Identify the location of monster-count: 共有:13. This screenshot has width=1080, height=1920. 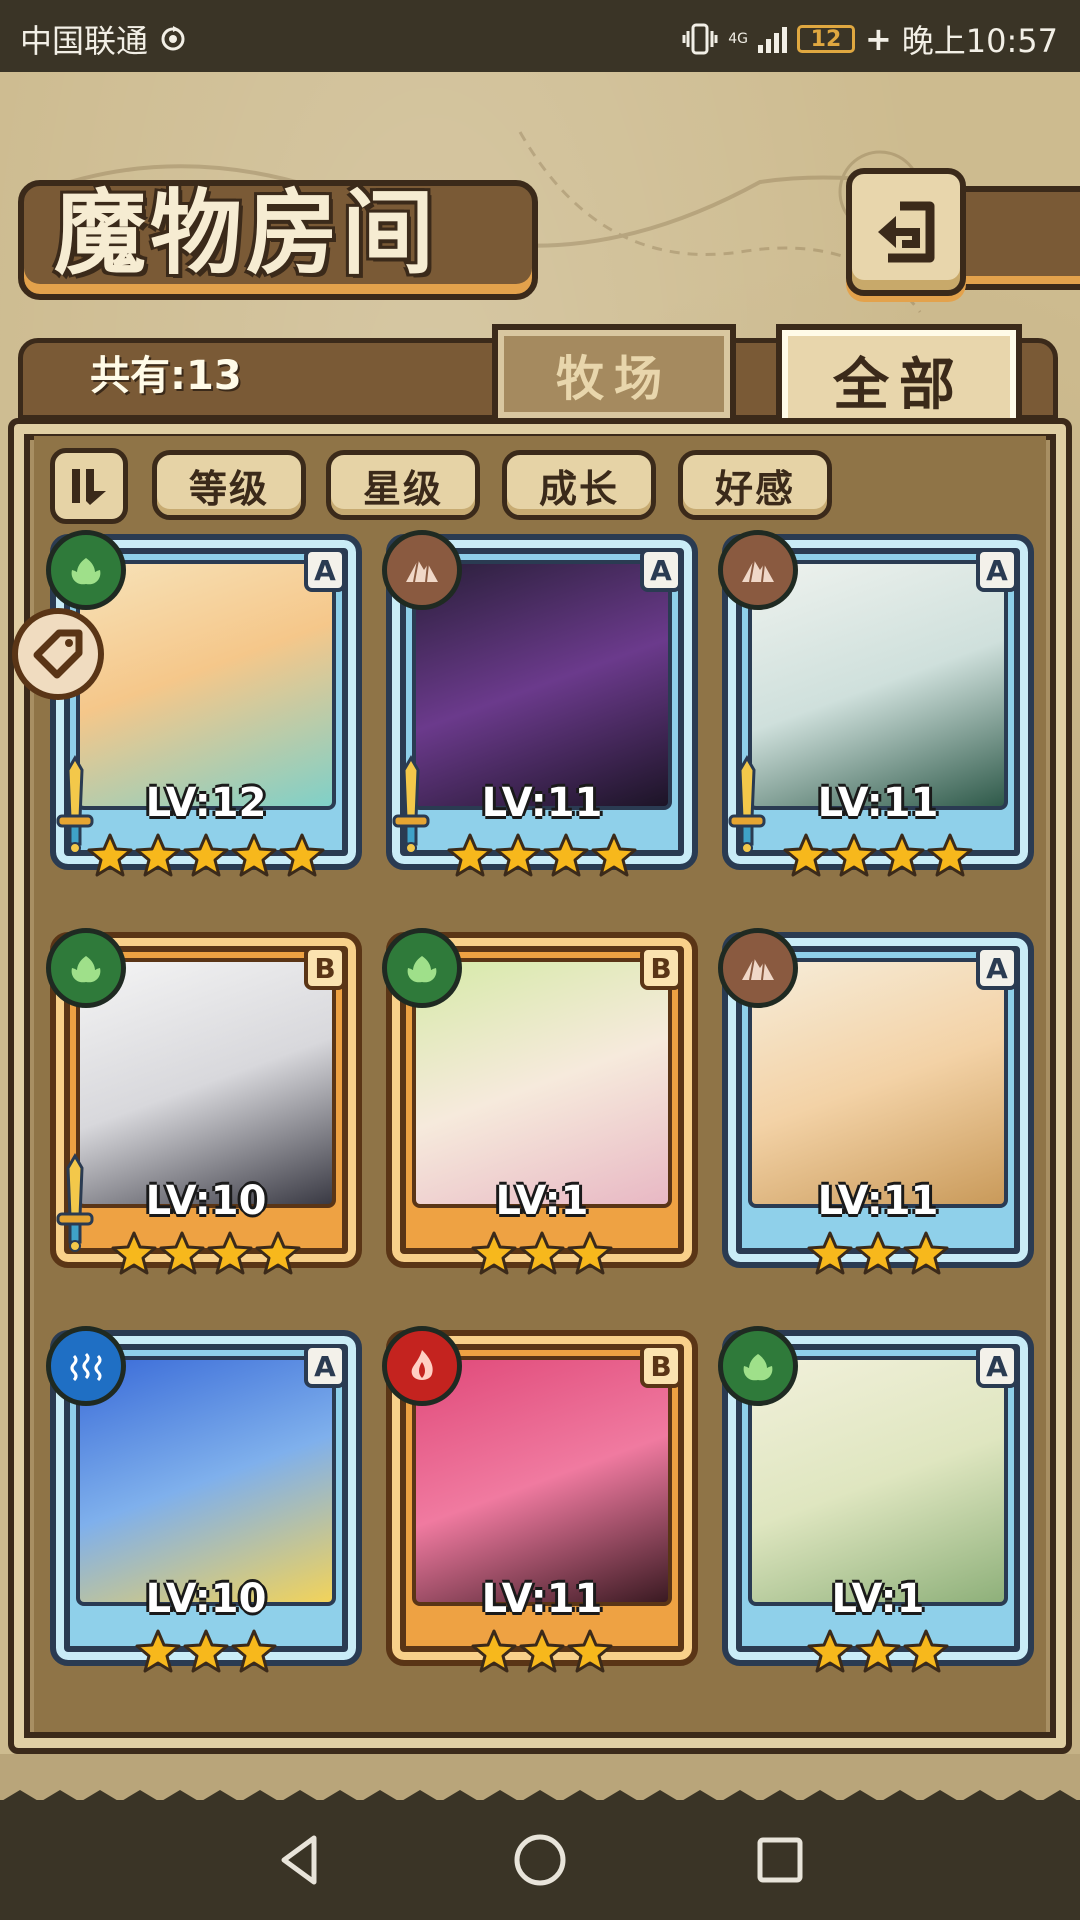
(166, 376).